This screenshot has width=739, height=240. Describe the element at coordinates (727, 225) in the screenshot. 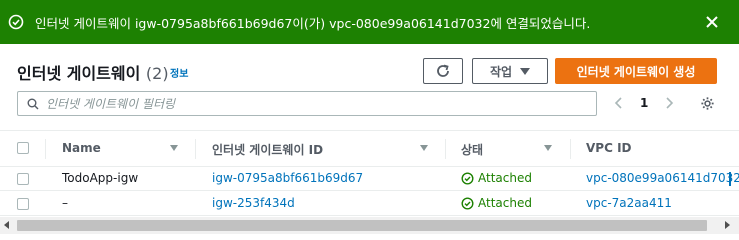

I see `scroll-right-arrow-icon` at that location.